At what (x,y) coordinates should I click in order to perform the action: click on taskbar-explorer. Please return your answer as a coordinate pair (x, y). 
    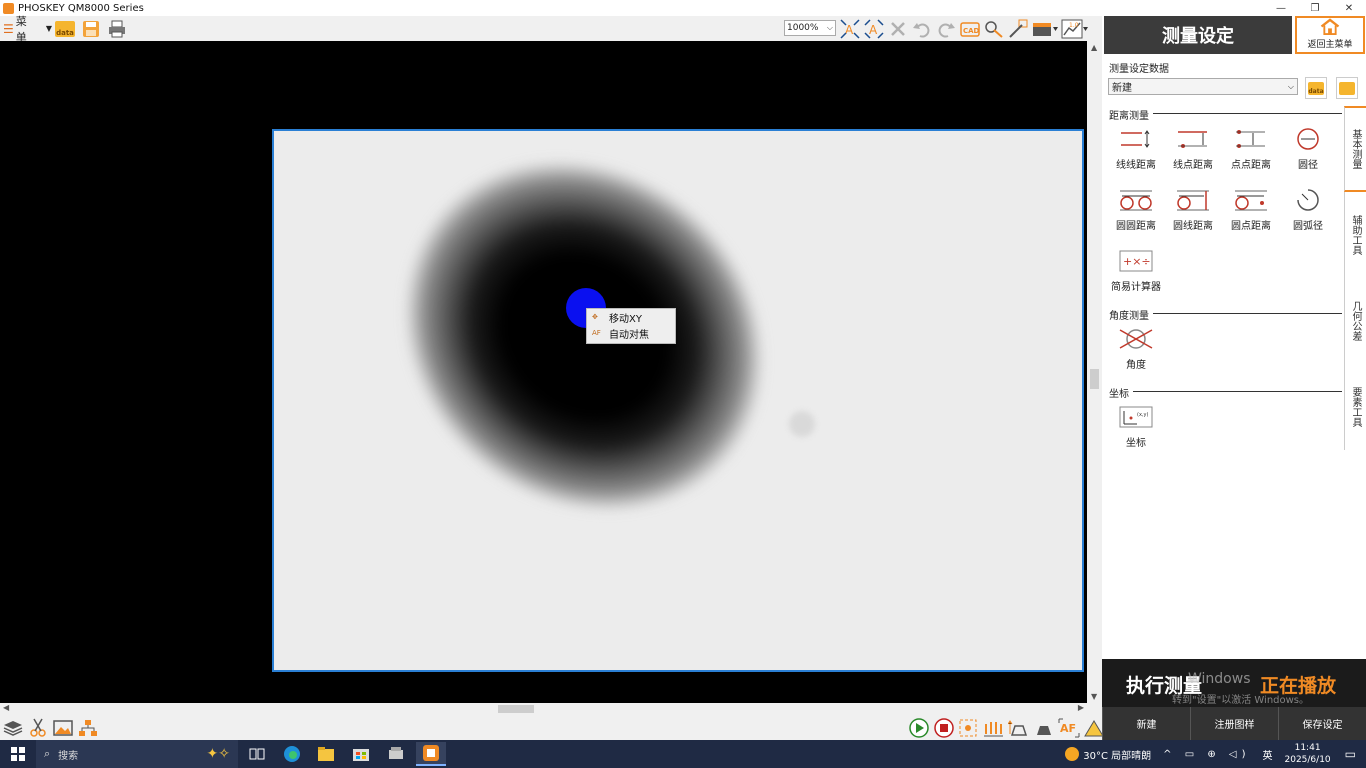
    Looking at the image, I should click on (326, 754).